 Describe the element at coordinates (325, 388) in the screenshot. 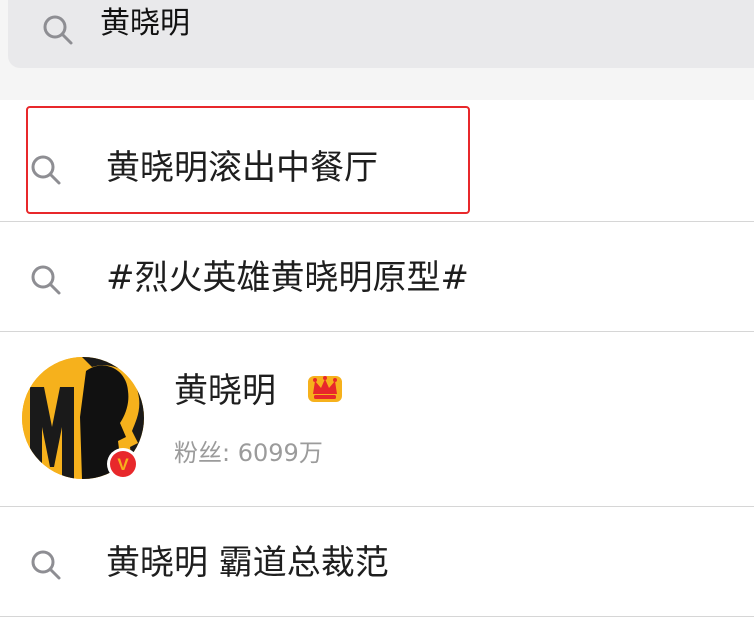

I see `crown-icon` at that location.